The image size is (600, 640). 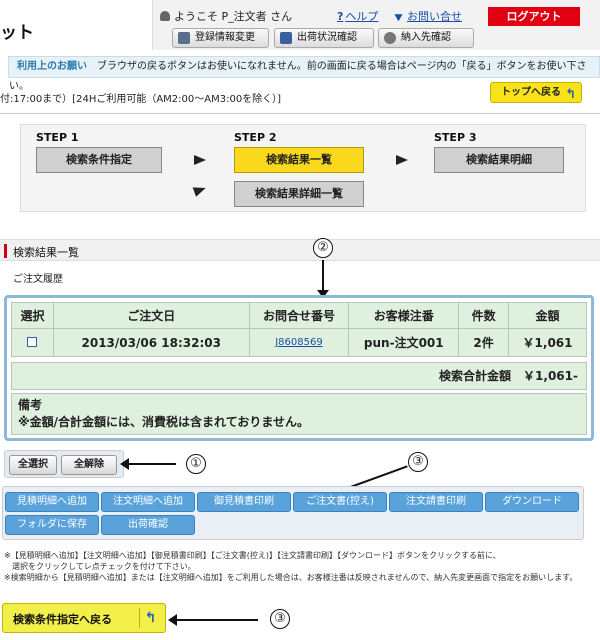 What do you see at coordinates (225, 37) in the screenshot?
I see `registration-label: 登録情報変更` at bounding box center [225, 37].